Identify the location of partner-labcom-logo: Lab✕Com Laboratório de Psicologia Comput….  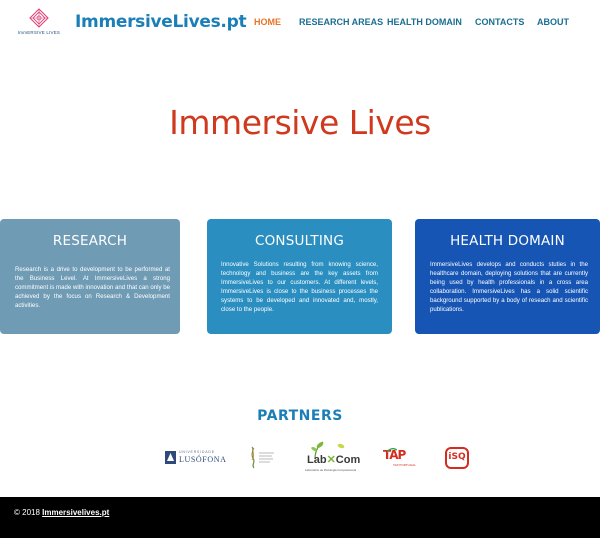
(332, 457).